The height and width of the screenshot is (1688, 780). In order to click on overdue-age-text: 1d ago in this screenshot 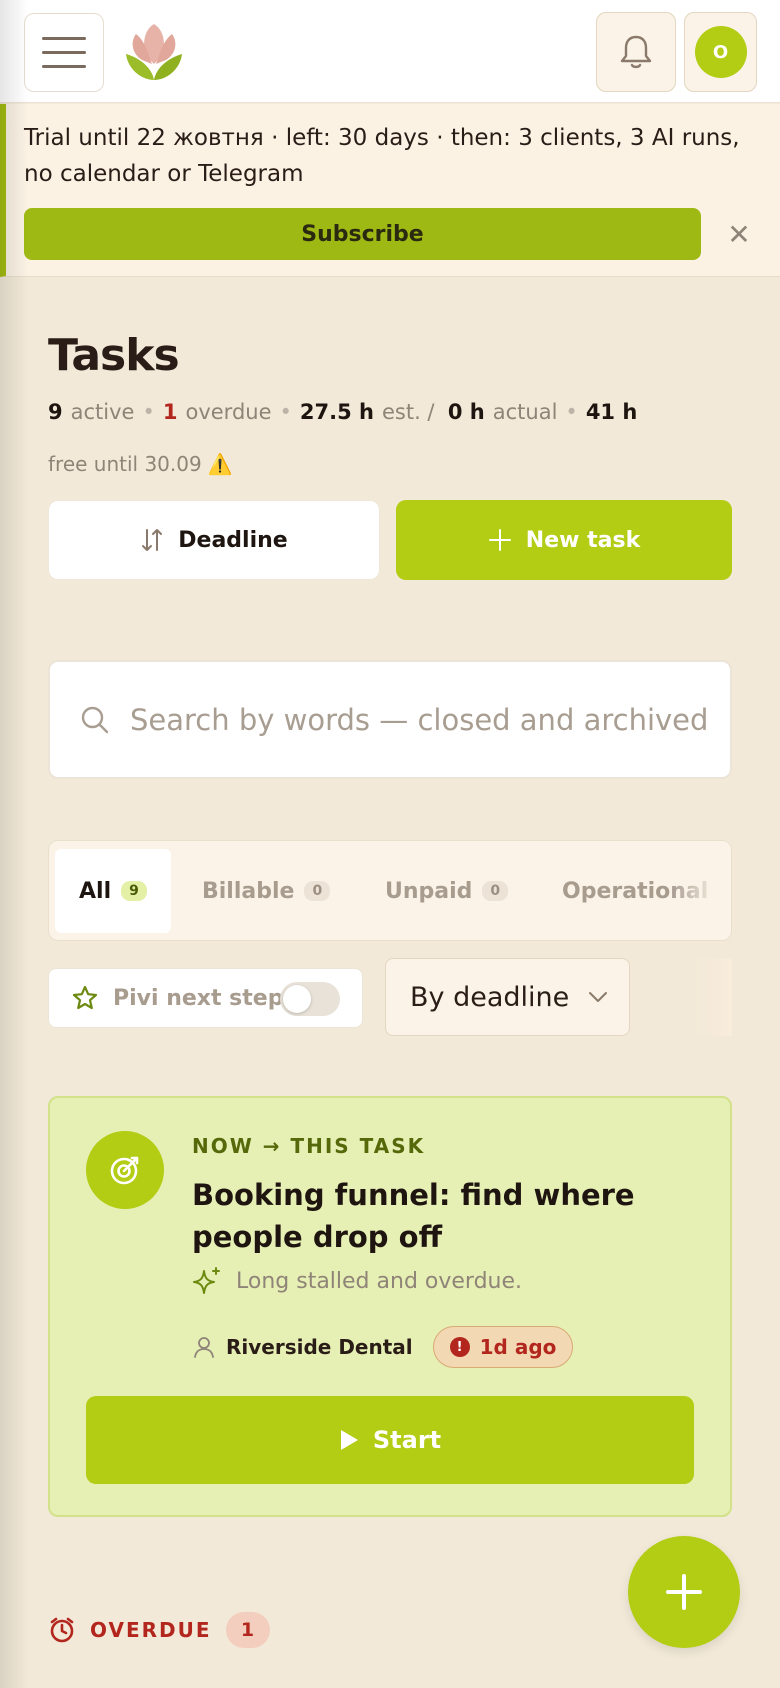, I will do `click(518, 1347)`.